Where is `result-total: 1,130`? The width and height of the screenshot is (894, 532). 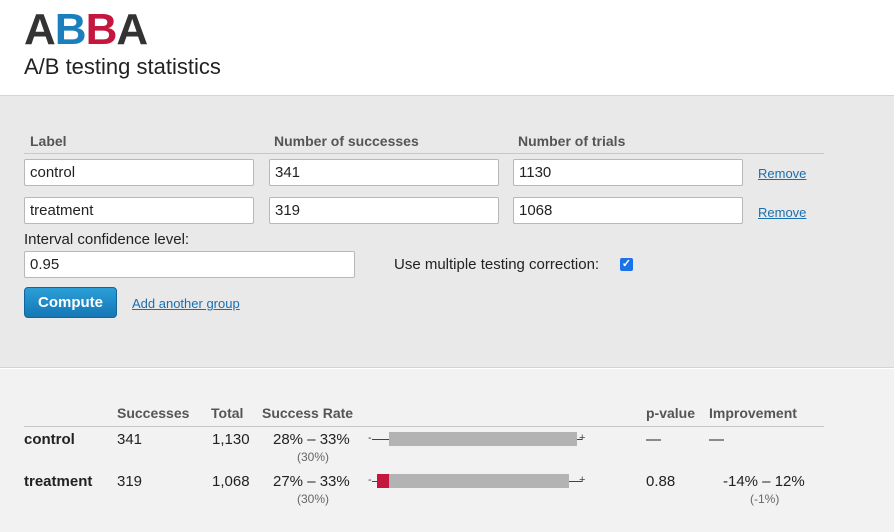 result-total: 1,130 is located at coordinates (231, 439).